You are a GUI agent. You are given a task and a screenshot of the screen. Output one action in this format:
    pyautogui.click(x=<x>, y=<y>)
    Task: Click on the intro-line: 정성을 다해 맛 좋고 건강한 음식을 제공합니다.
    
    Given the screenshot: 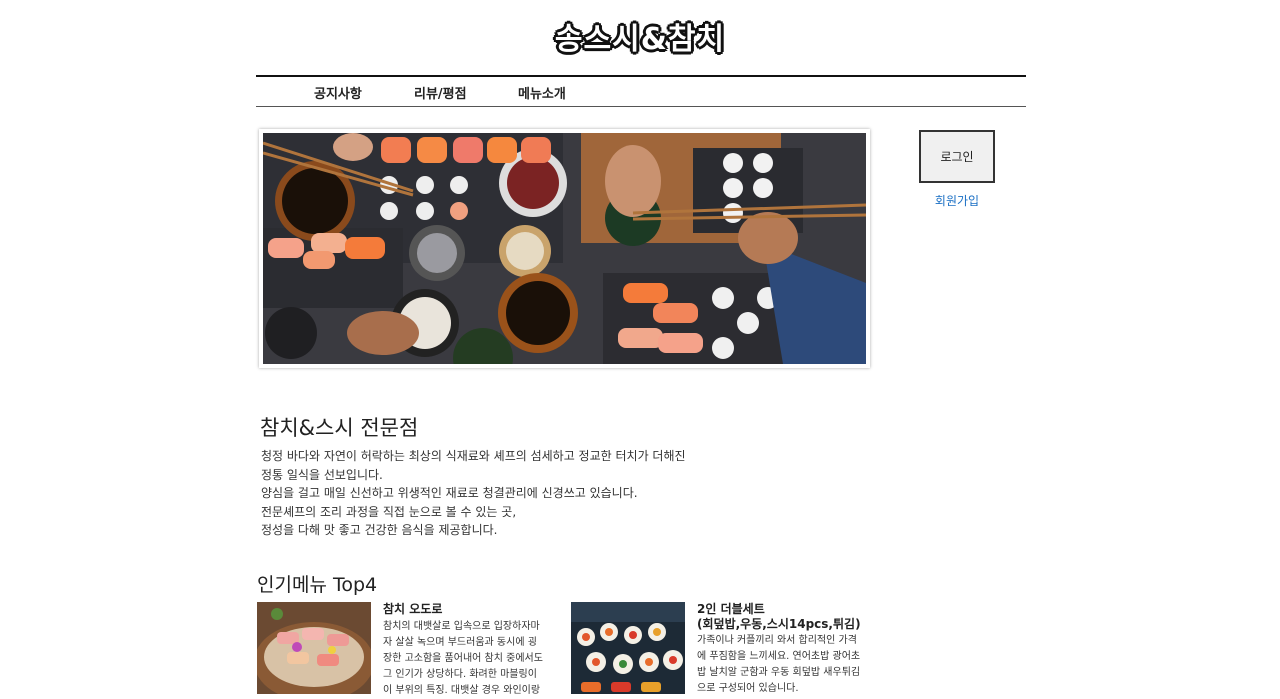 What is the action you would take?
    pyautogui.click(x=379, y=530)
    